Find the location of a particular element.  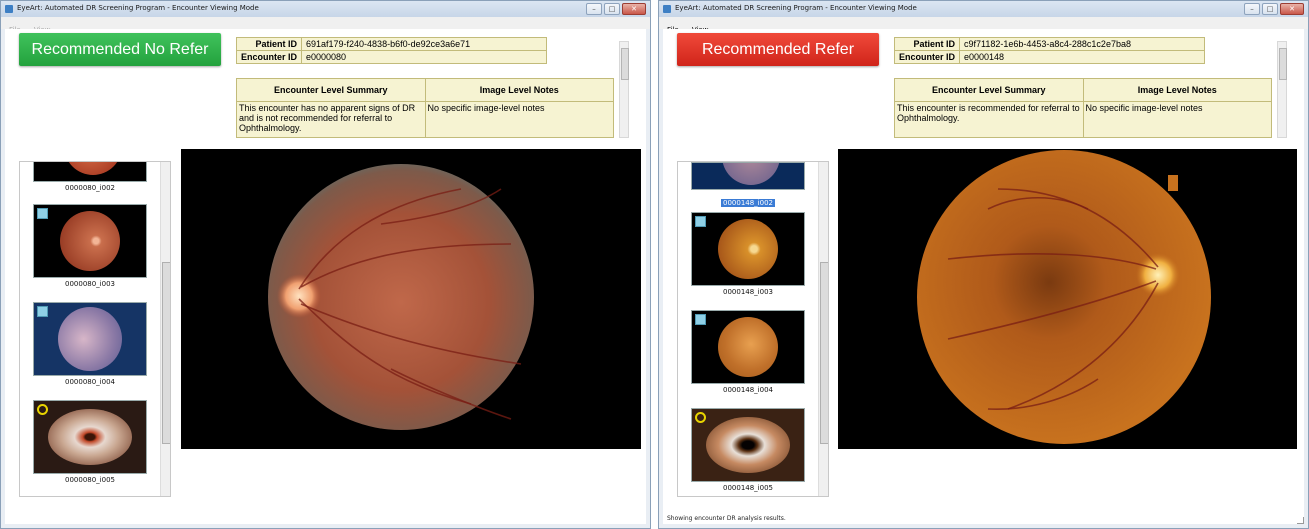

thumbnail-item: 0000148_i005 is located at coordinates (748, 450).